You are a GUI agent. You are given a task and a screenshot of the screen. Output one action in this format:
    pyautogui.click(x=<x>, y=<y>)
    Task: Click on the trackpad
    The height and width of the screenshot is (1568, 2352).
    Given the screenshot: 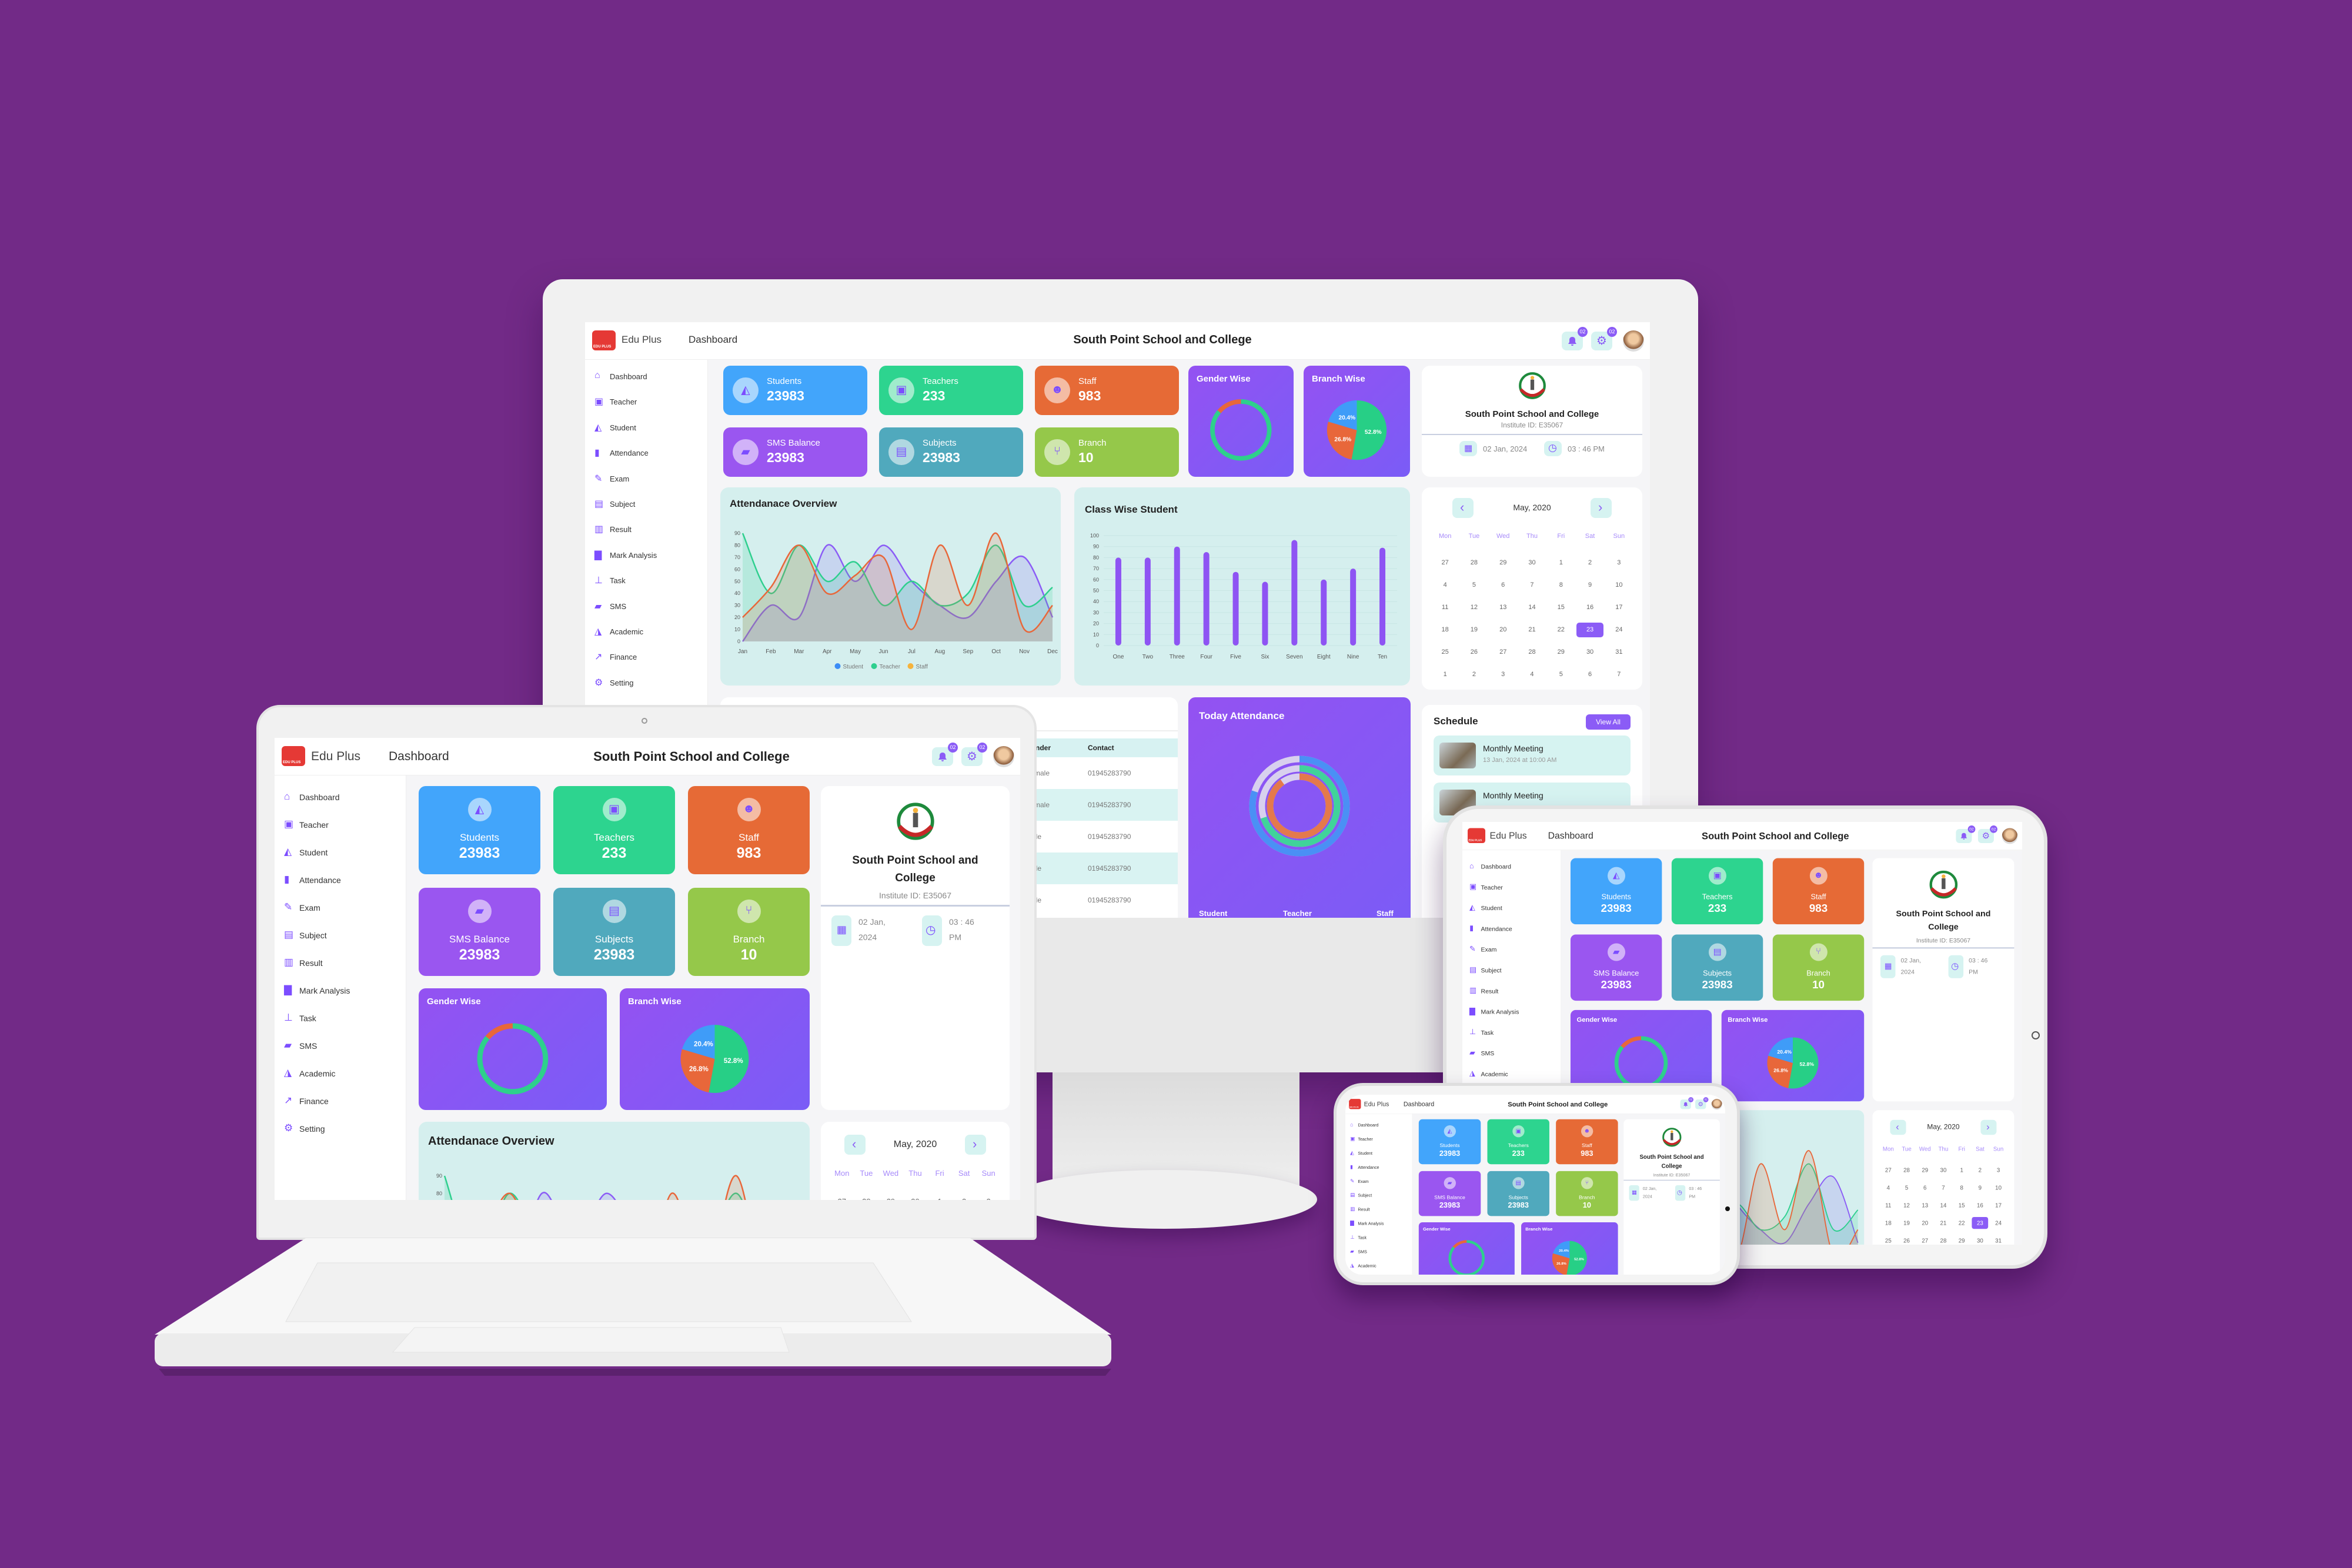 What is the action you would take?
    pyautogui.click(x=591, y=1340)
    